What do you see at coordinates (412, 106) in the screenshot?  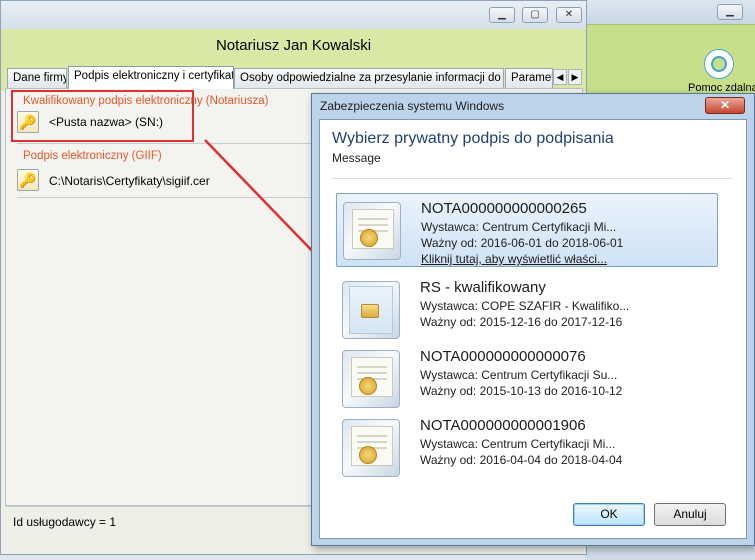 I see `dialog-title: Zabezpieczenia systemu Windows` at bounding box center [412, 106].